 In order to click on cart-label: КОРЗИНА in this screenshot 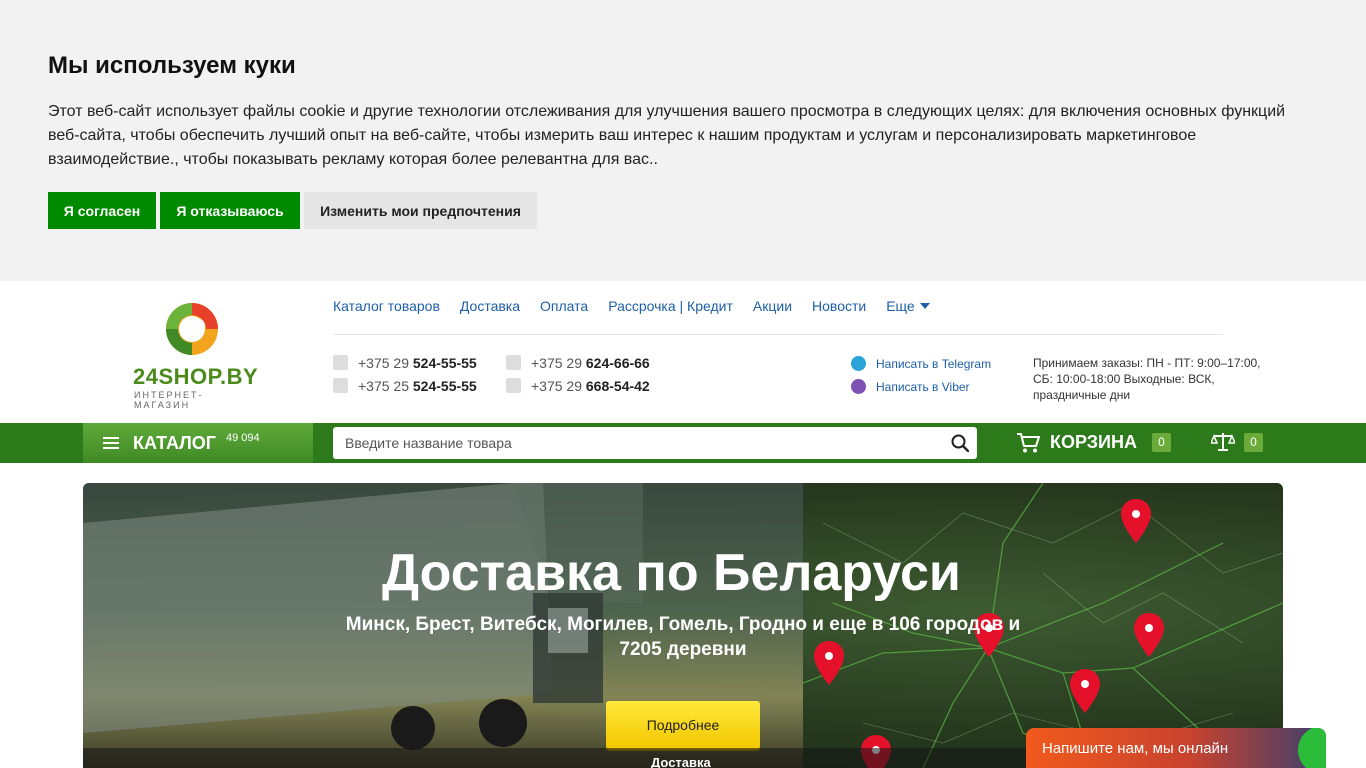, I will do `click(1093, 442)`.